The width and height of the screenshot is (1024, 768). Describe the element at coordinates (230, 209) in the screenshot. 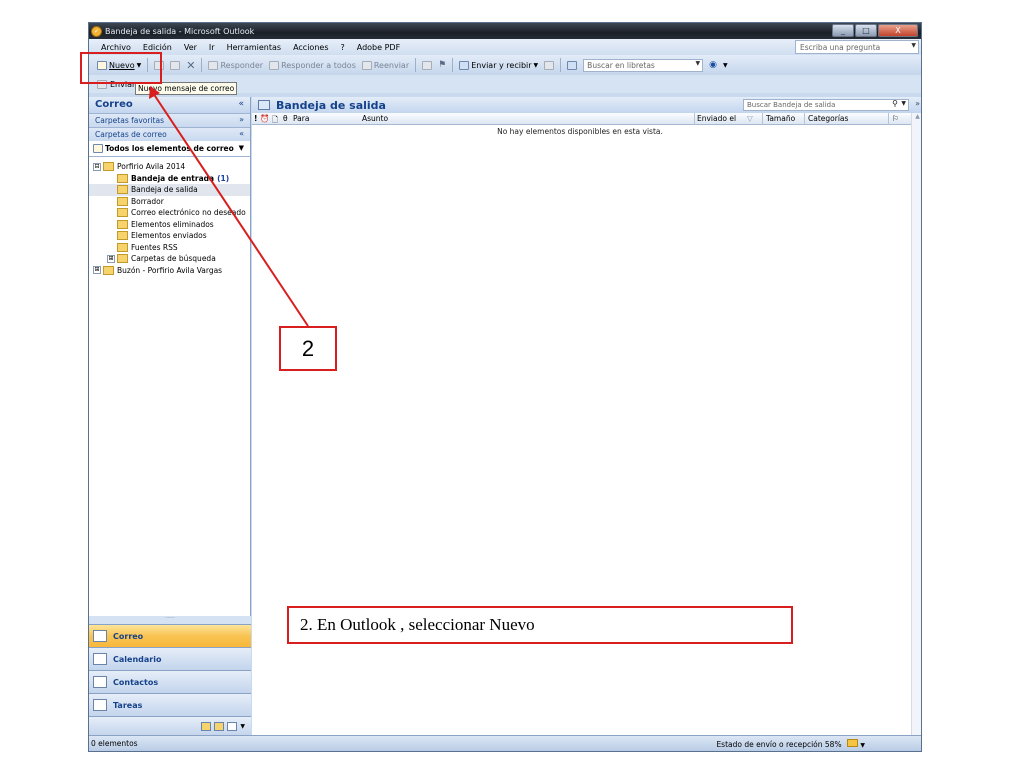

I see `arrow-line` at that location.